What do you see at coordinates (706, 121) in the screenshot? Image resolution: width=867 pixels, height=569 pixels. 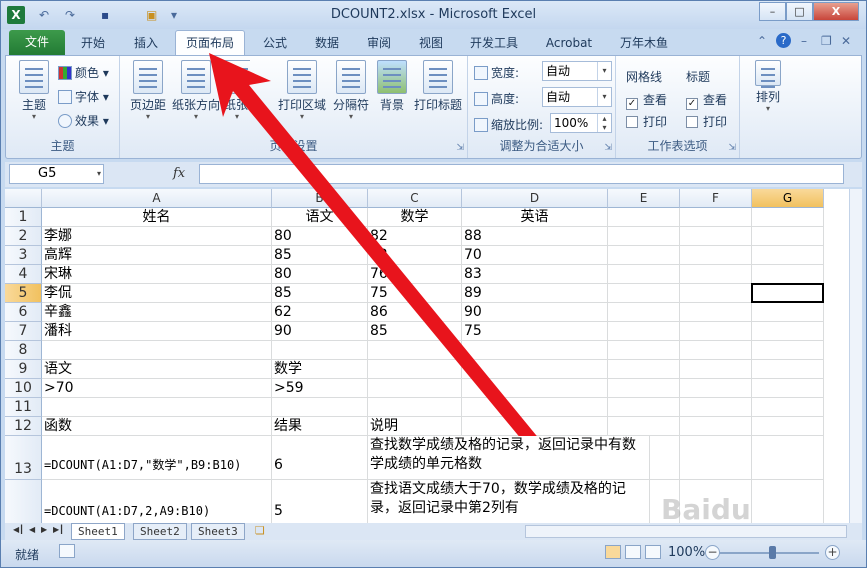 I see `headings-print-checkbox: 打印` at bounding box center [706, 121].